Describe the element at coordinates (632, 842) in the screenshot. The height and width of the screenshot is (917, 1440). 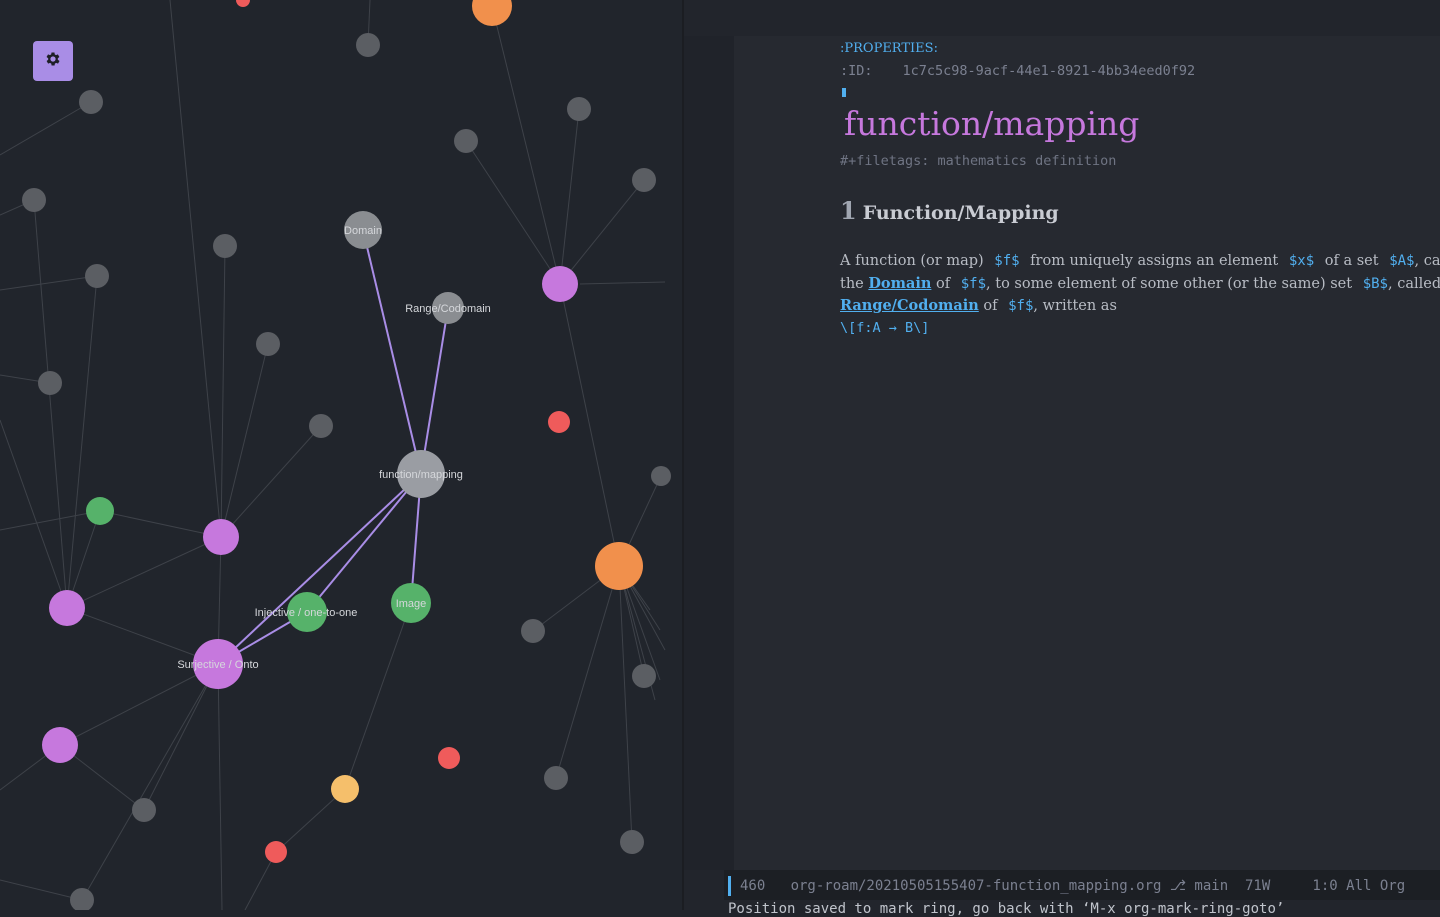
I see `graph-node-g17` at that location.